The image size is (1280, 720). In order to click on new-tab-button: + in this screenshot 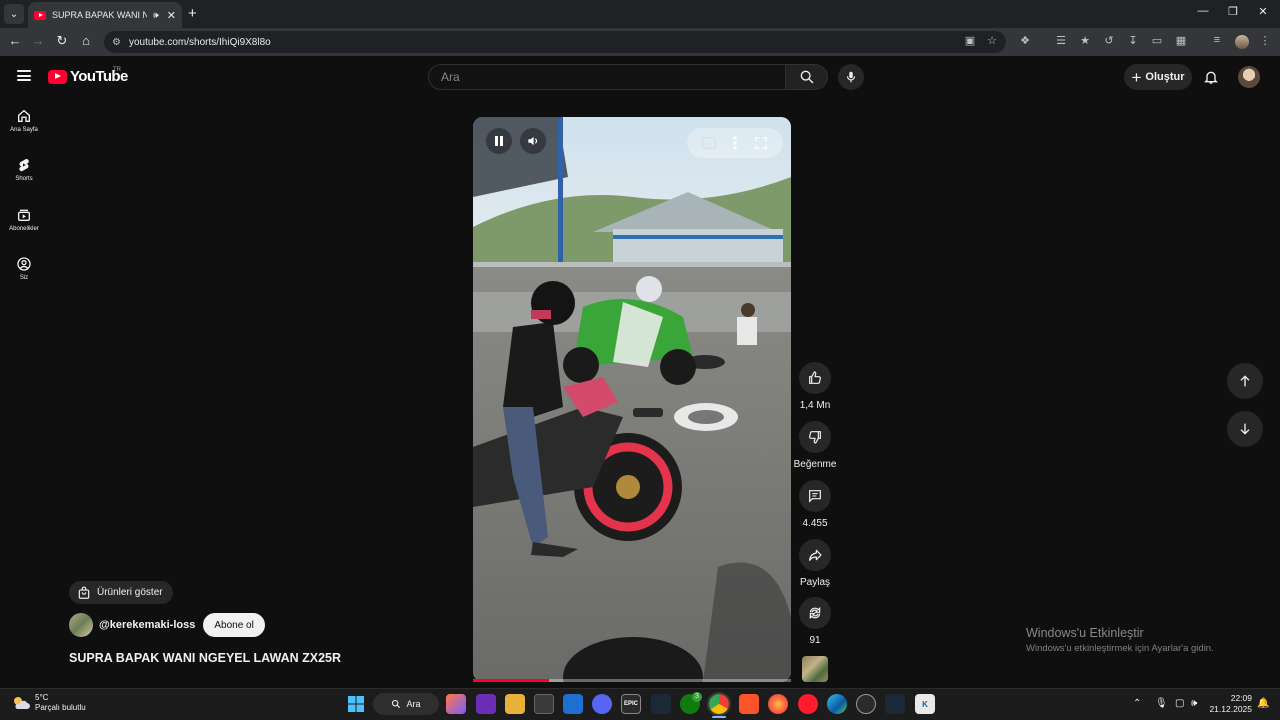, I will do `click(192, 13)`.